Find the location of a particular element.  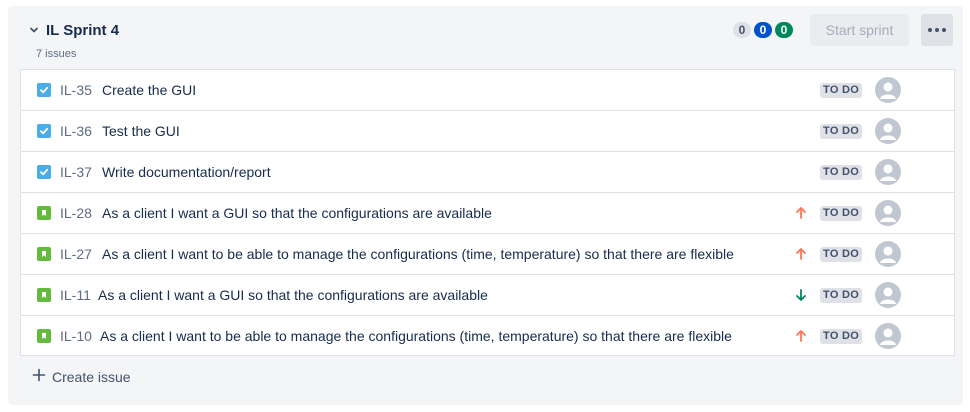

issue-summary: Create the GUI is located at coordinates (149, 90).